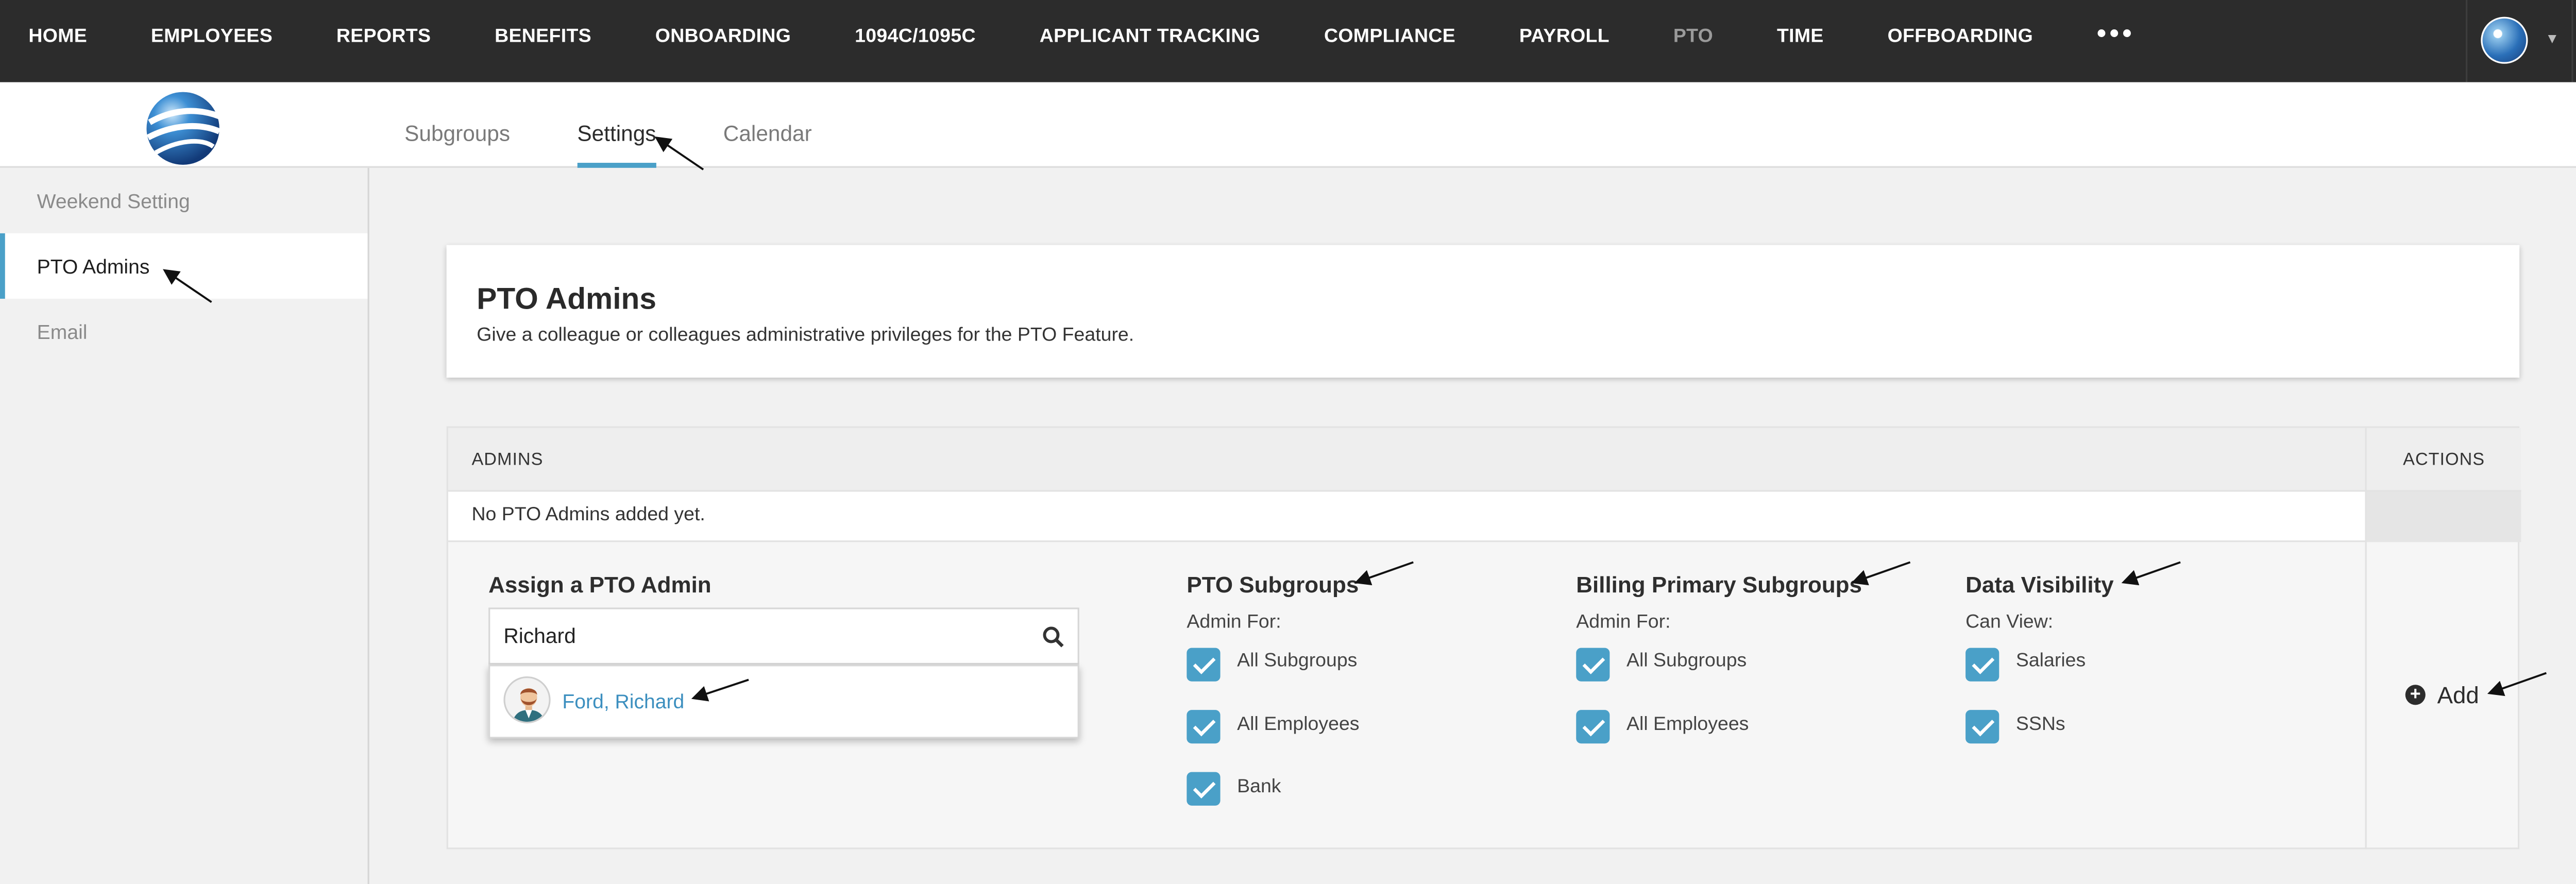 The width and height of the screenshot is (2576, 884). What do you see at coordinates (187, 286) in the screenshot?
I see `arrow-pto-admins` at bounding box center [187, 286].